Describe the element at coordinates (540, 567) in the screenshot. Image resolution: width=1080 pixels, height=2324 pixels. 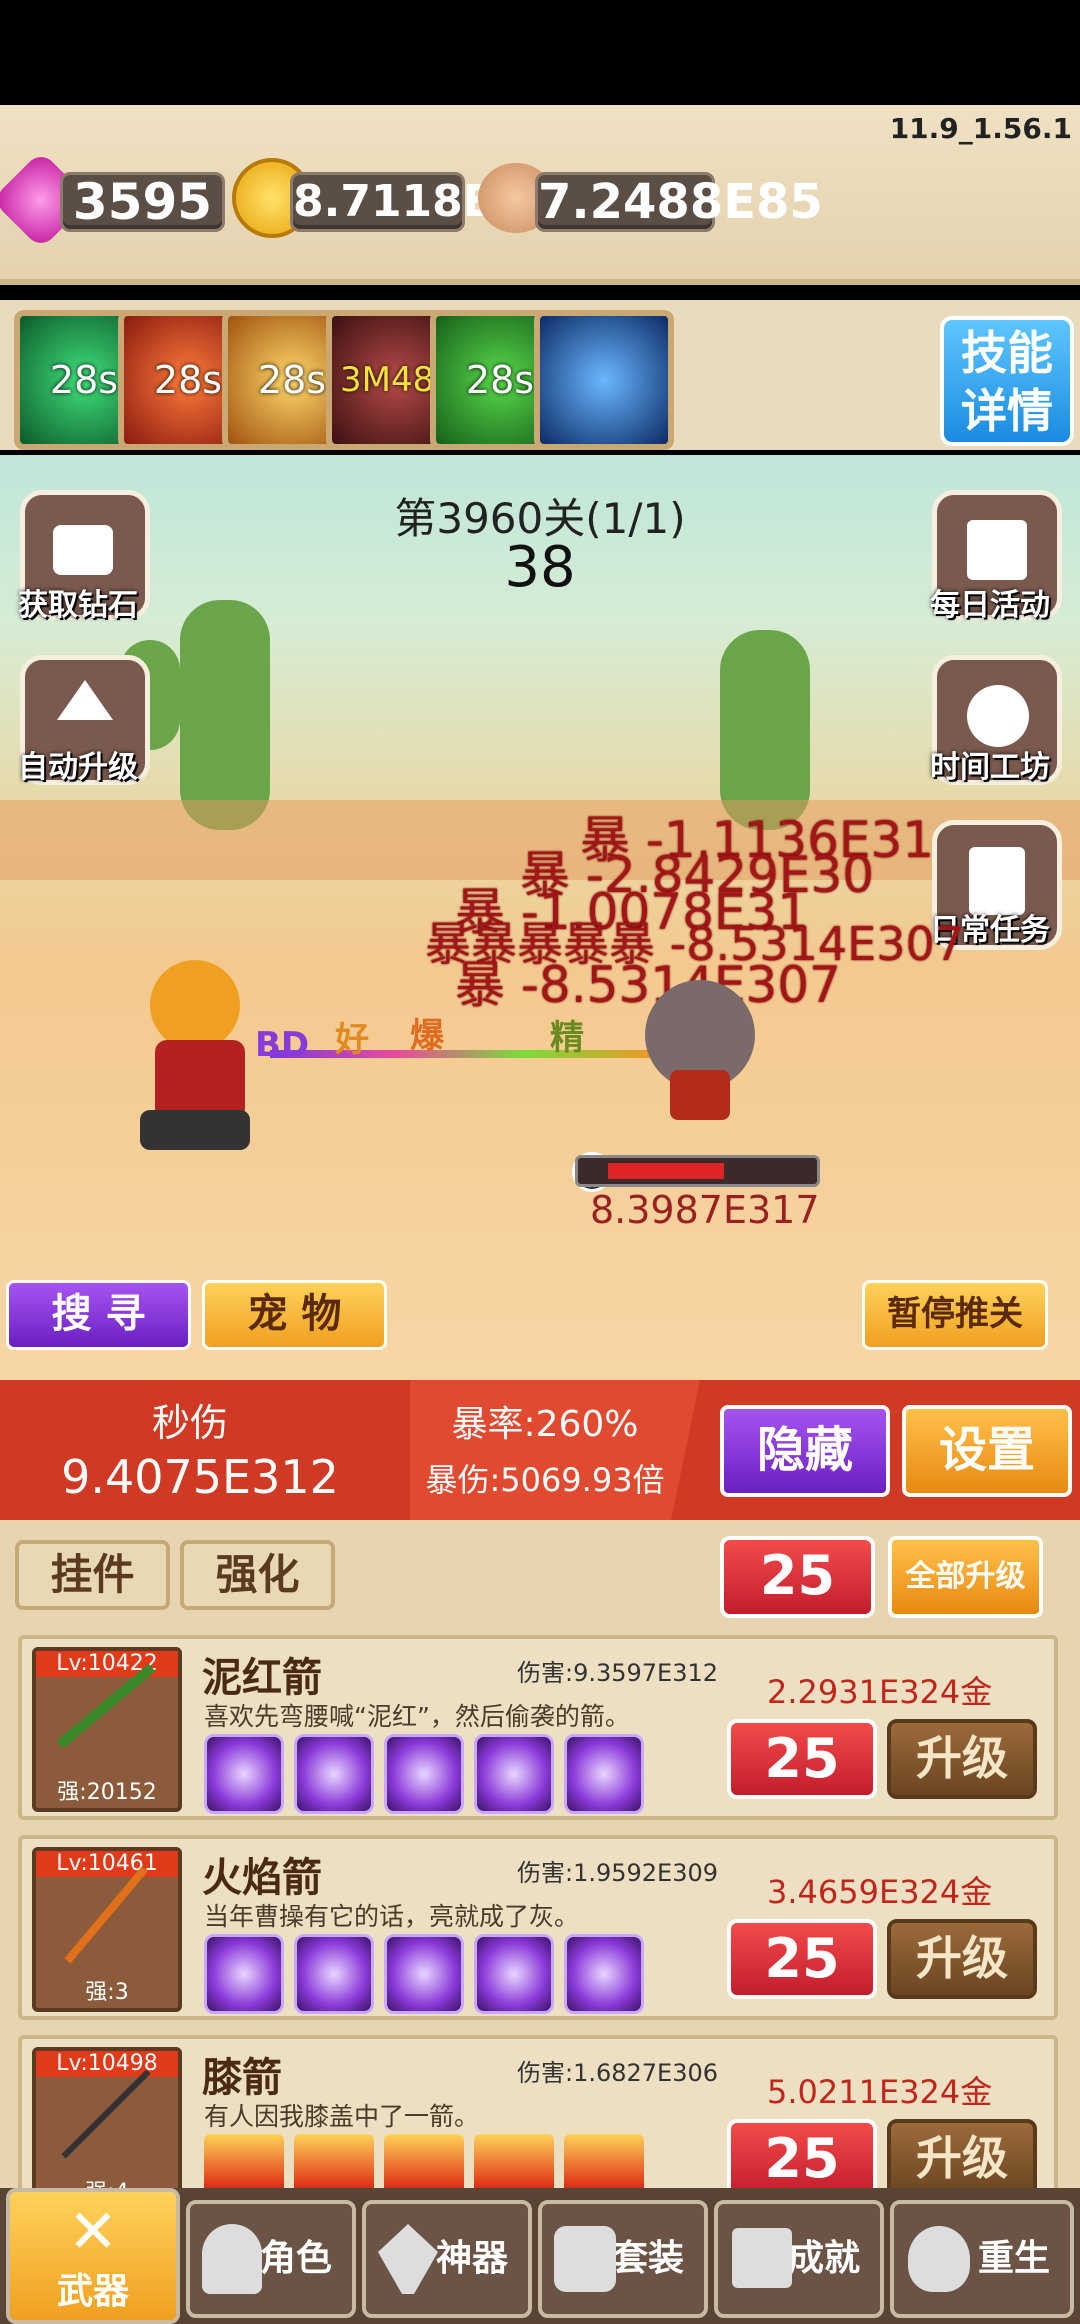
I see `stage-timer: 38` at that location.